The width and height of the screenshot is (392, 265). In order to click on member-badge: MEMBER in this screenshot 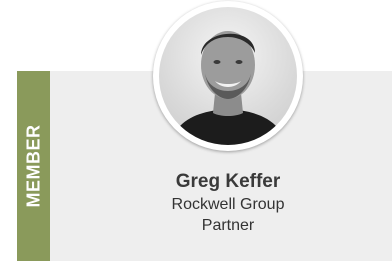, I will do `click(33, 166)`.